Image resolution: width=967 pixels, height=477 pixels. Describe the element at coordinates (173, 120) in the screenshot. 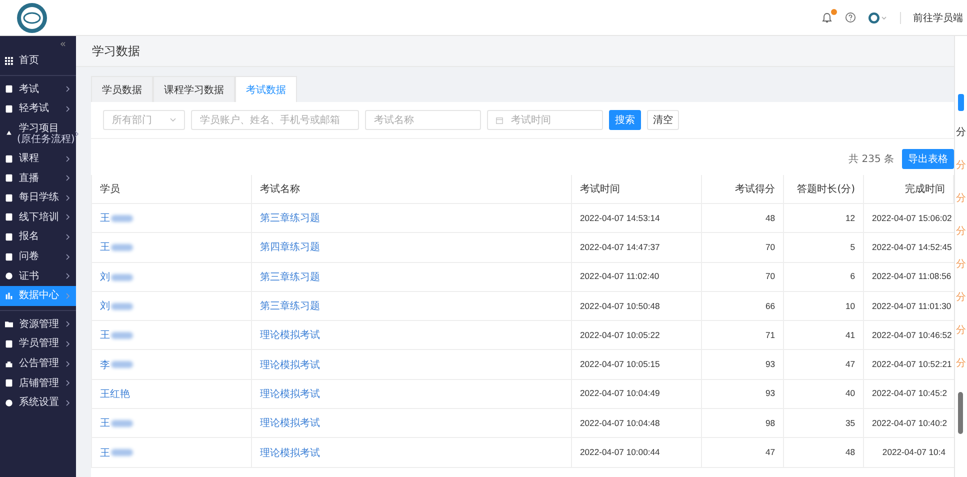

I see `caret-icon` at that location.